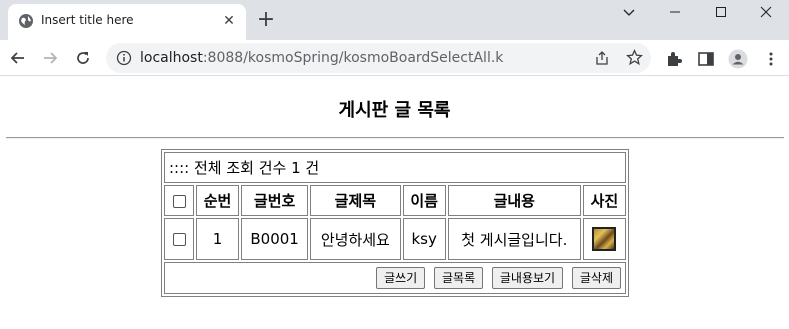  Describe the element at coordinates (83, 58) in the screenshot. I see `reload-icon` at that location.